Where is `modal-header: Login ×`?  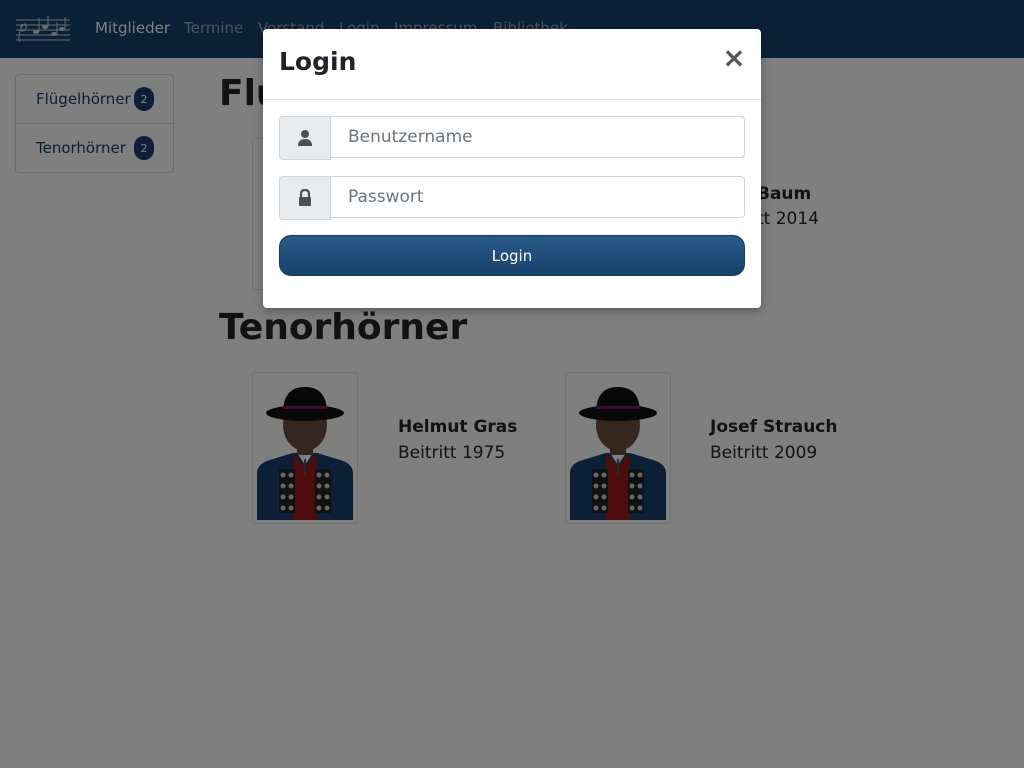
modal-header: Login × is located at coordinates (512, 64).